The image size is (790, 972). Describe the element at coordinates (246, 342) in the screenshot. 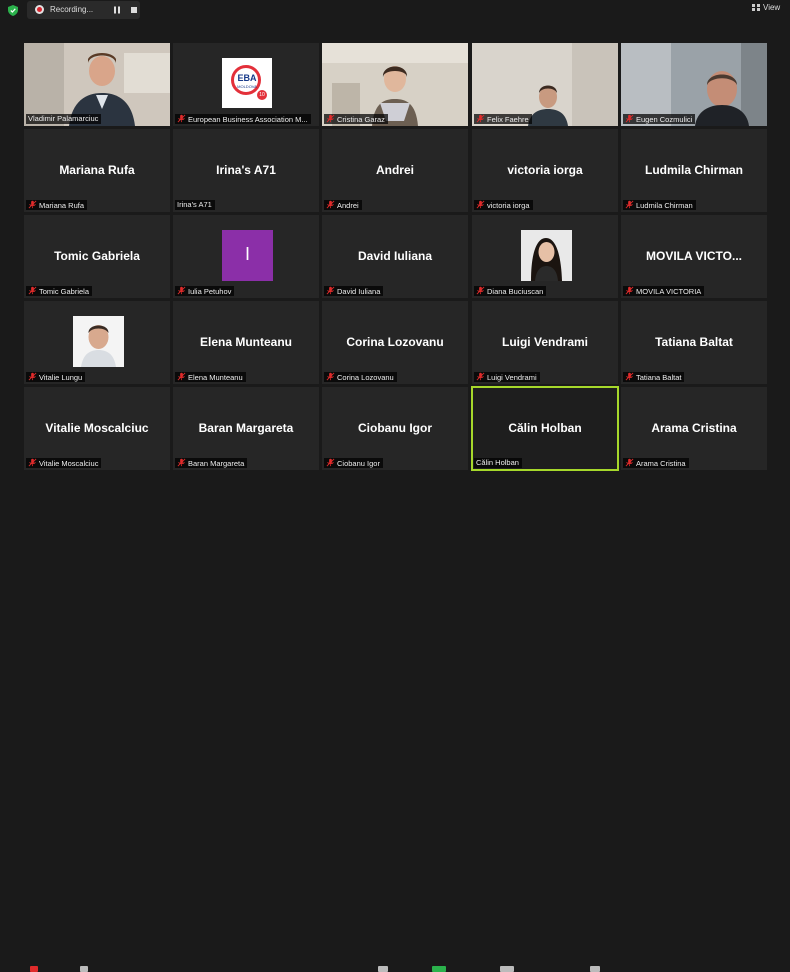

I see `participant-tile: Elena Munteanu Elena Munteanu` at that location.